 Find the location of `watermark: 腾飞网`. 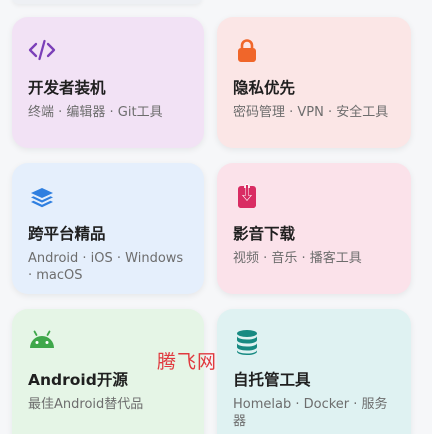

watermark: 腾飞网 is located at coordinates (187, 362).